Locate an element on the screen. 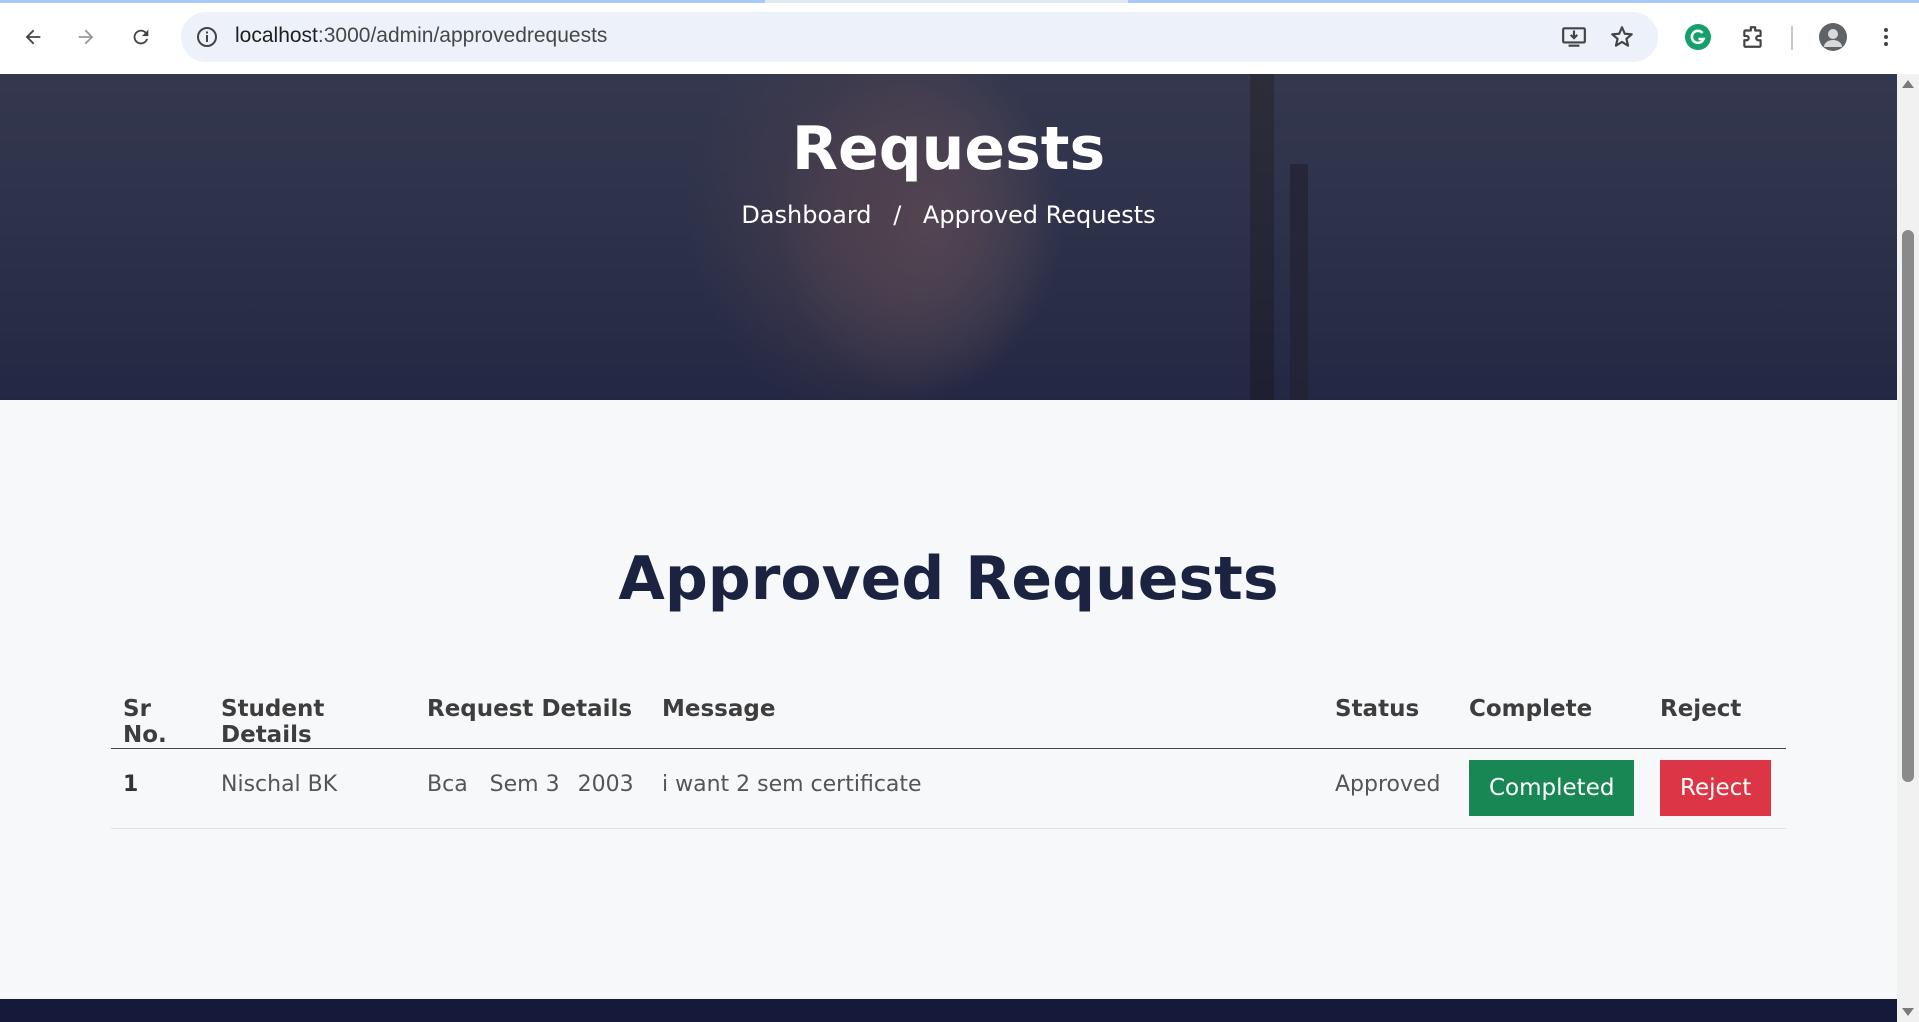 The height and width of the screenshot is (1022, 1919). page-scrollbar is located at coordinates (1908, 548).